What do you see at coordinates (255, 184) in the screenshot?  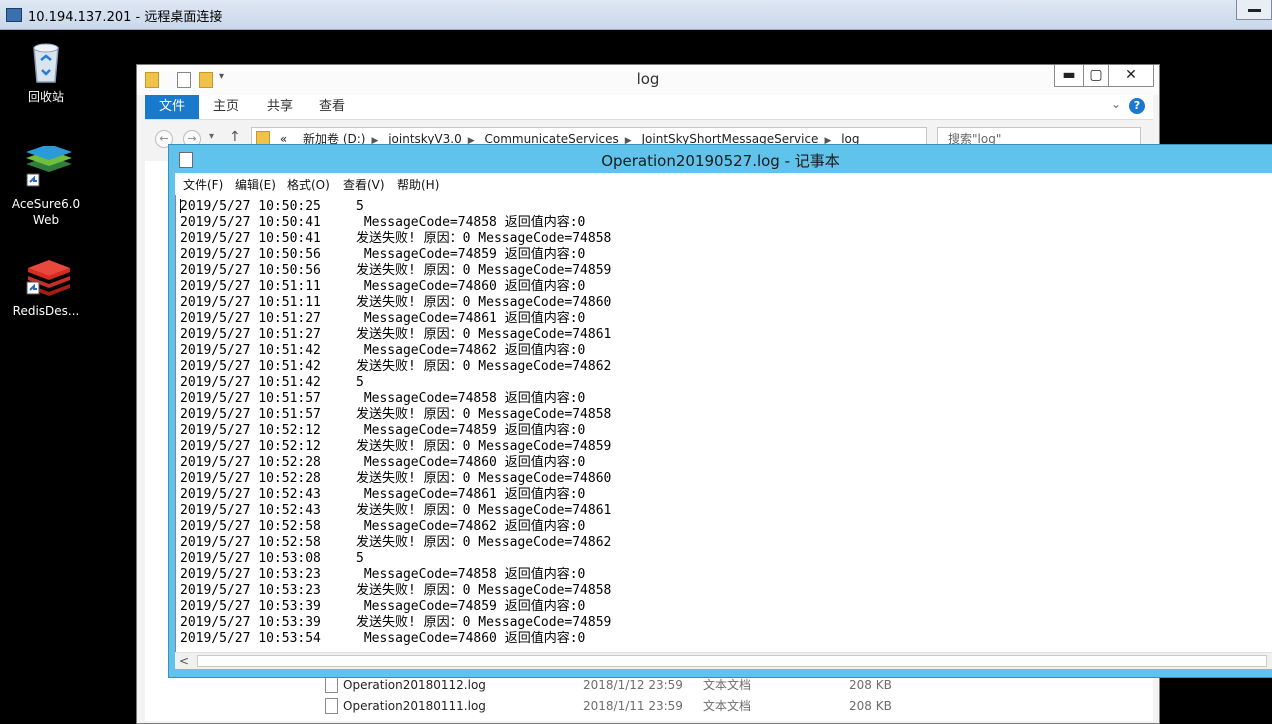 I see `menu-edit: 编辑(E)` at bounding box center [255, 184].